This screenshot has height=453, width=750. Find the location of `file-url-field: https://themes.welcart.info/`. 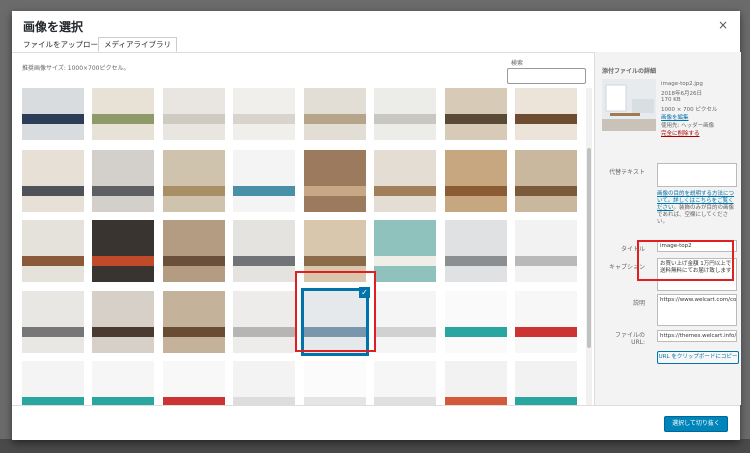

file-url-field: https://themes.welcart.info/ is located at coordinates (697, 336).